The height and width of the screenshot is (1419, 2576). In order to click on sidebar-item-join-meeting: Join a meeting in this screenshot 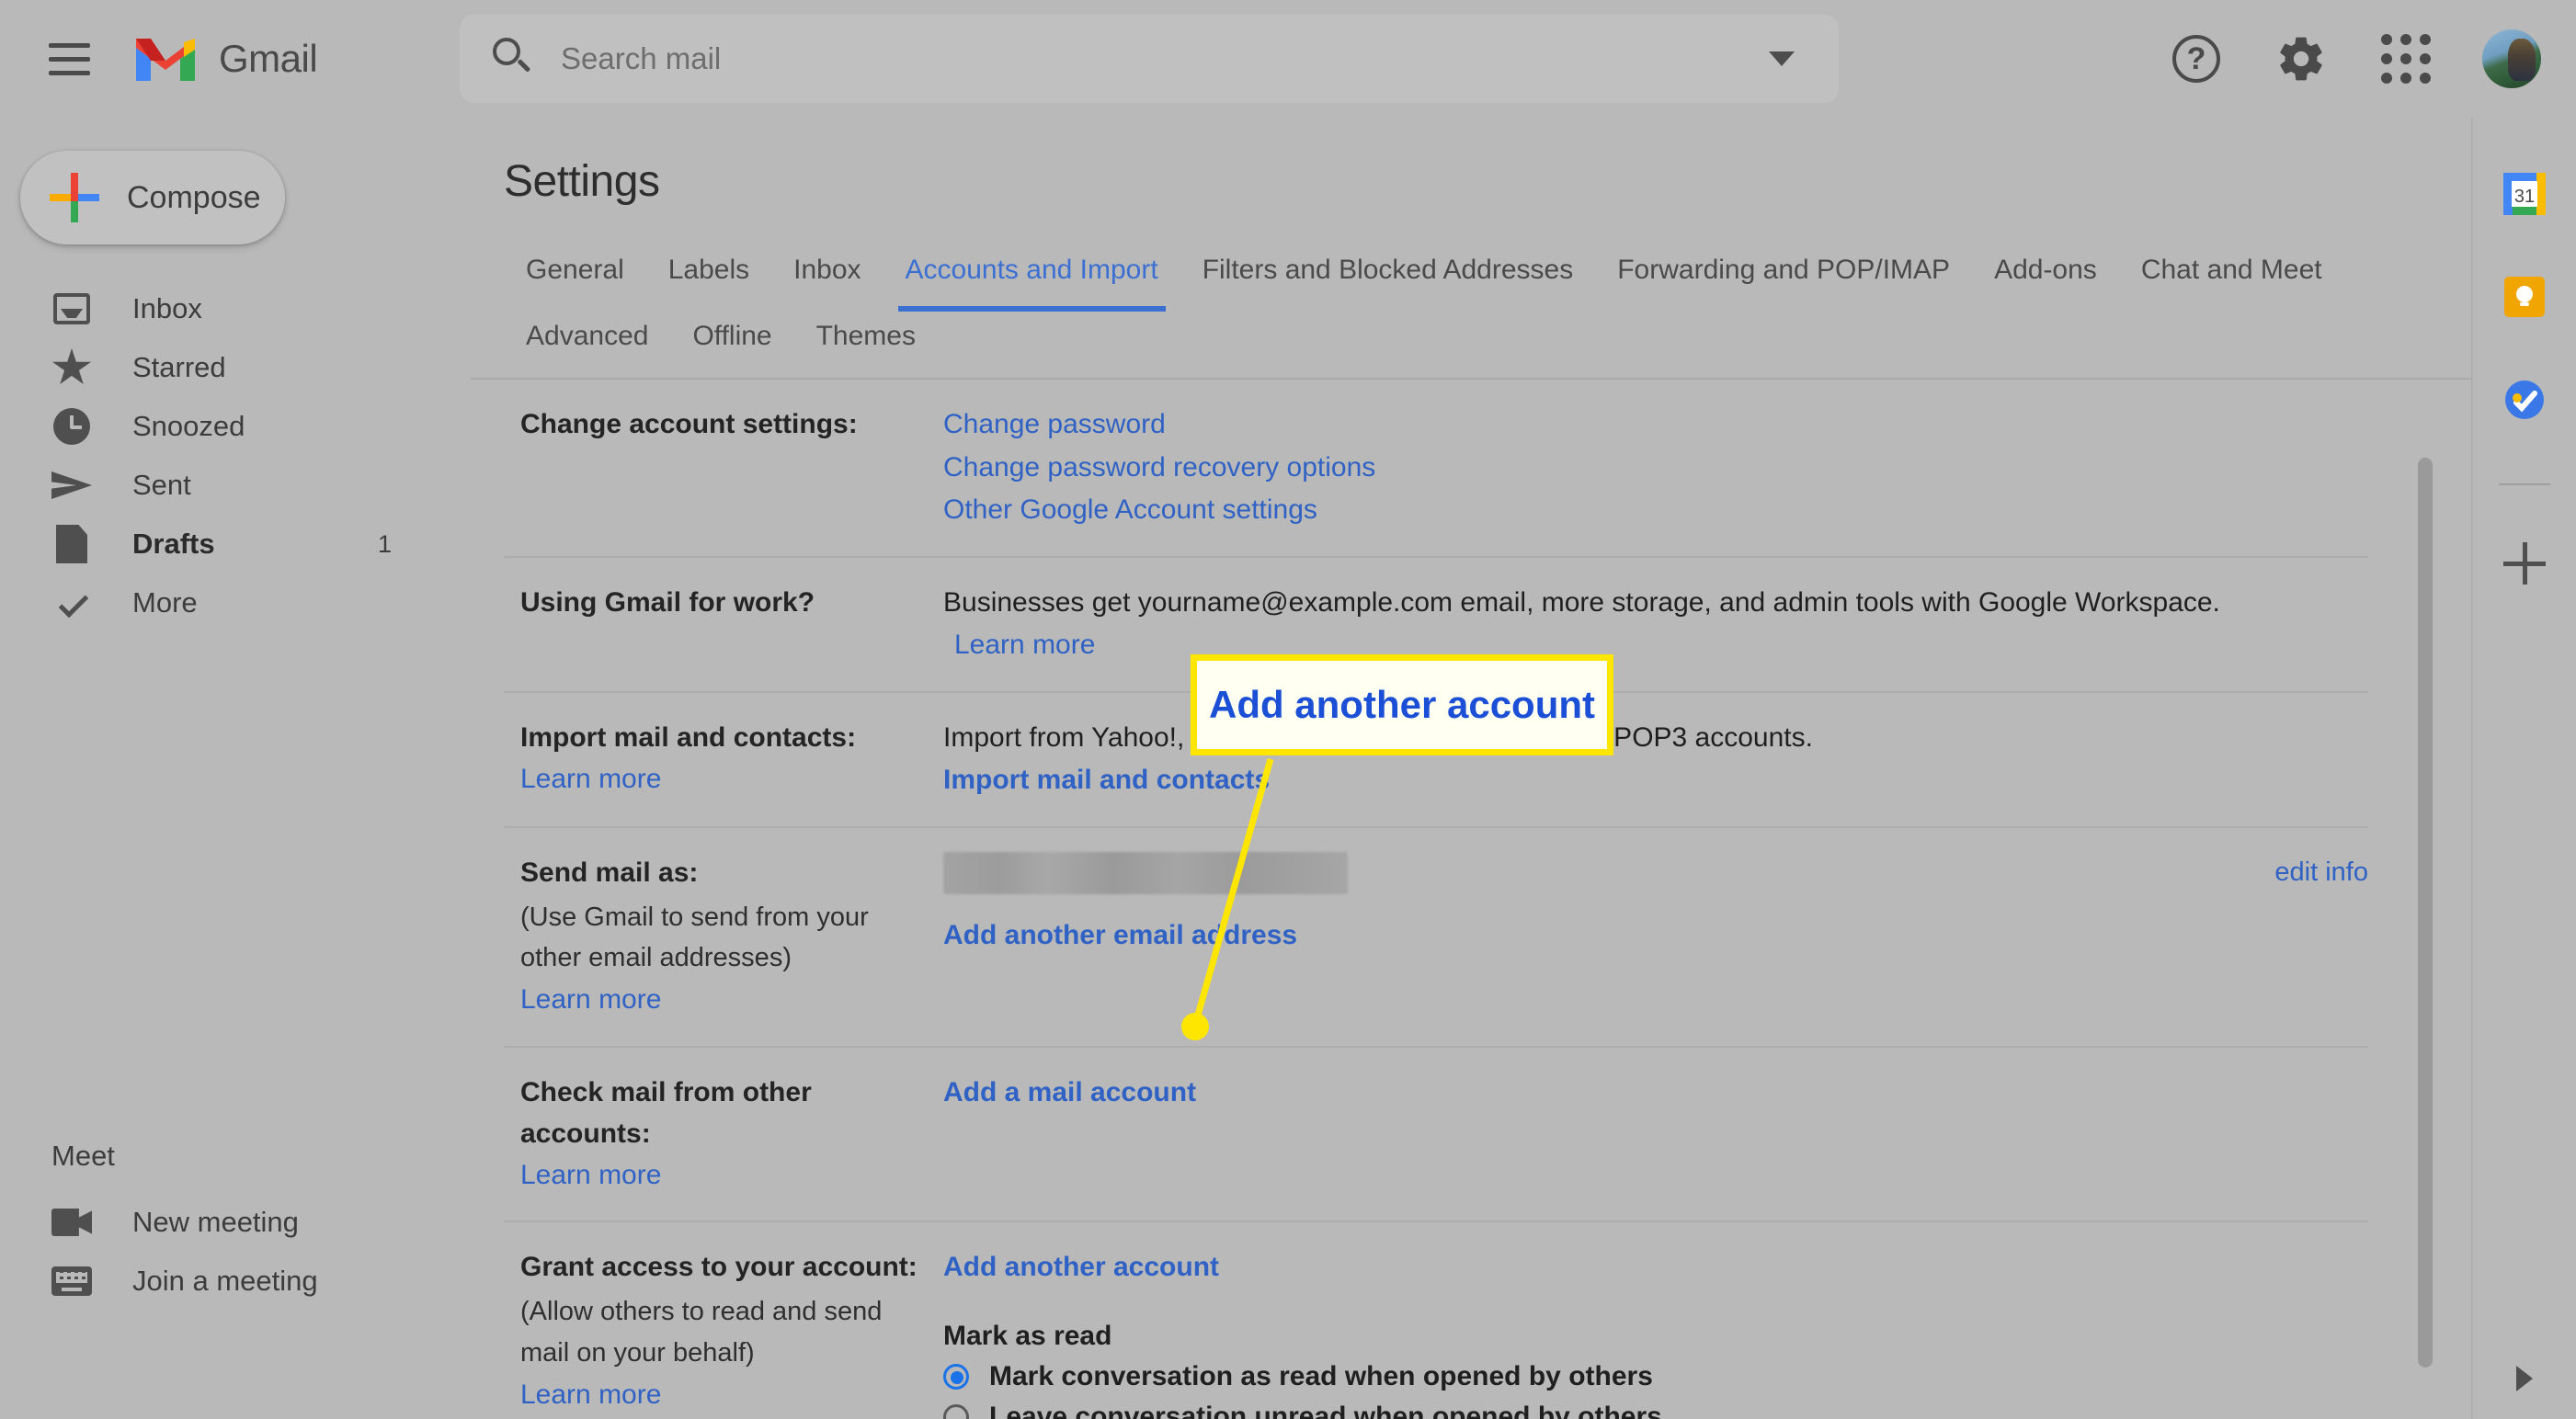, I will do `click(235, 1282)`.